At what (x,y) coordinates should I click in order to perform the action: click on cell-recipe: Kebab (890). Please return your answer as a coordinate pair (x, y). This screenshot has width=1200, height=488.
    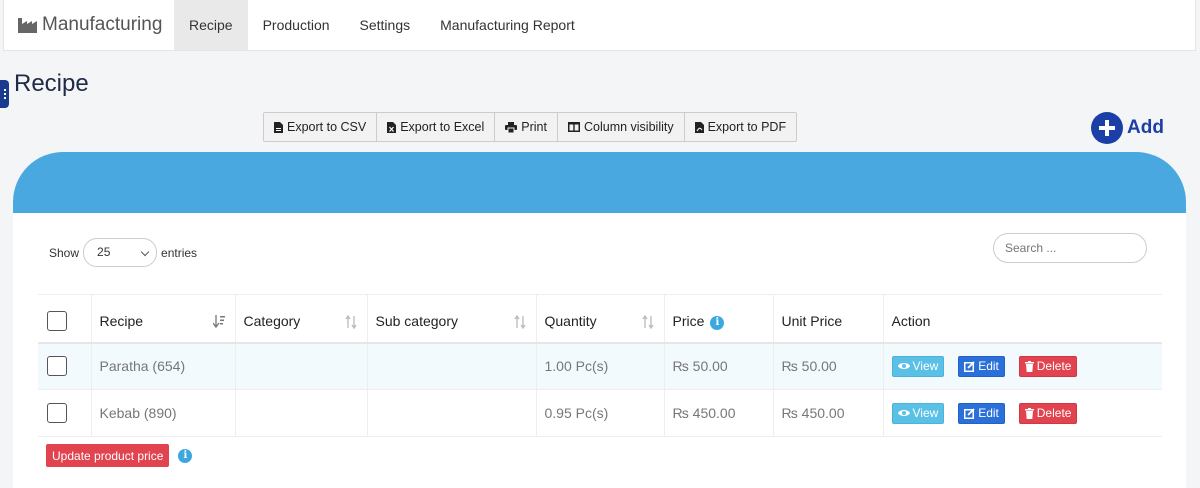
    Looking at the image, I should click on (162, 413).